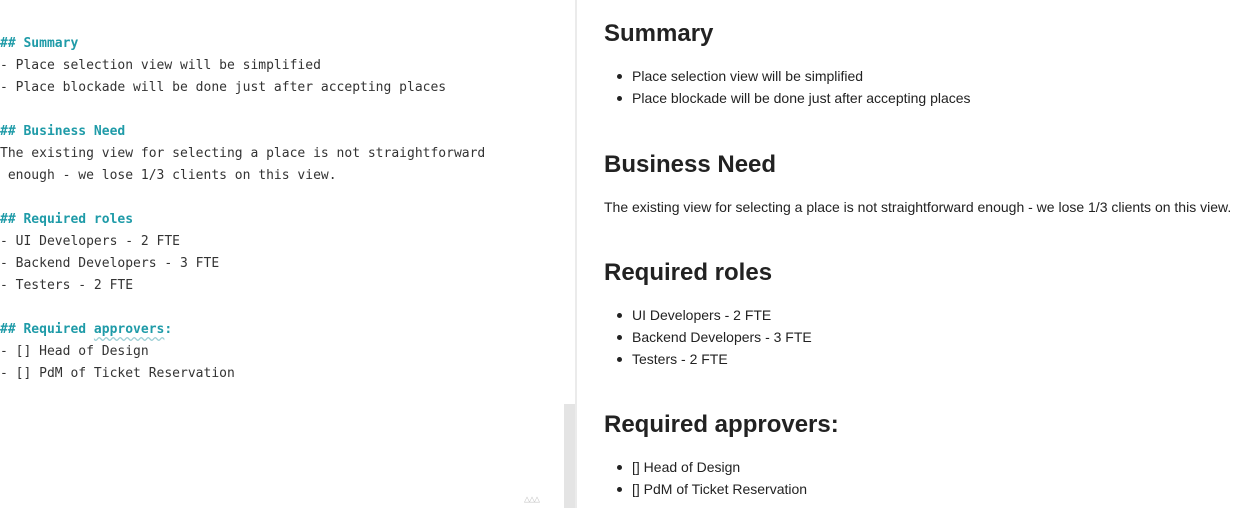  I want to click on editor-line-heading-business-need: ## Business Need, so click(242, 132).